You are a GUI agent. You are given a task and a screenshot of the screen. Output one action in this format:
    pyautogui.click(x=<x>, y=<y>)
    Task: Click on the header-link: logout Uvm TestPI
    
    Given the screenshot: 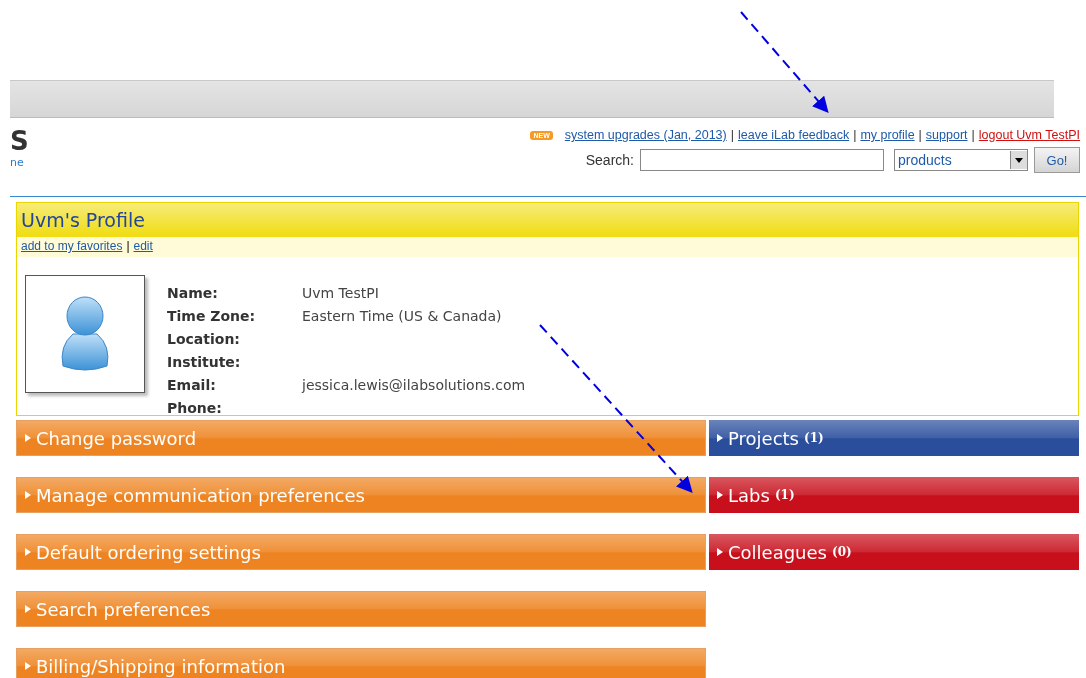 What is the action you would take?
    pyautogui.click(x=1029, y=135)
    